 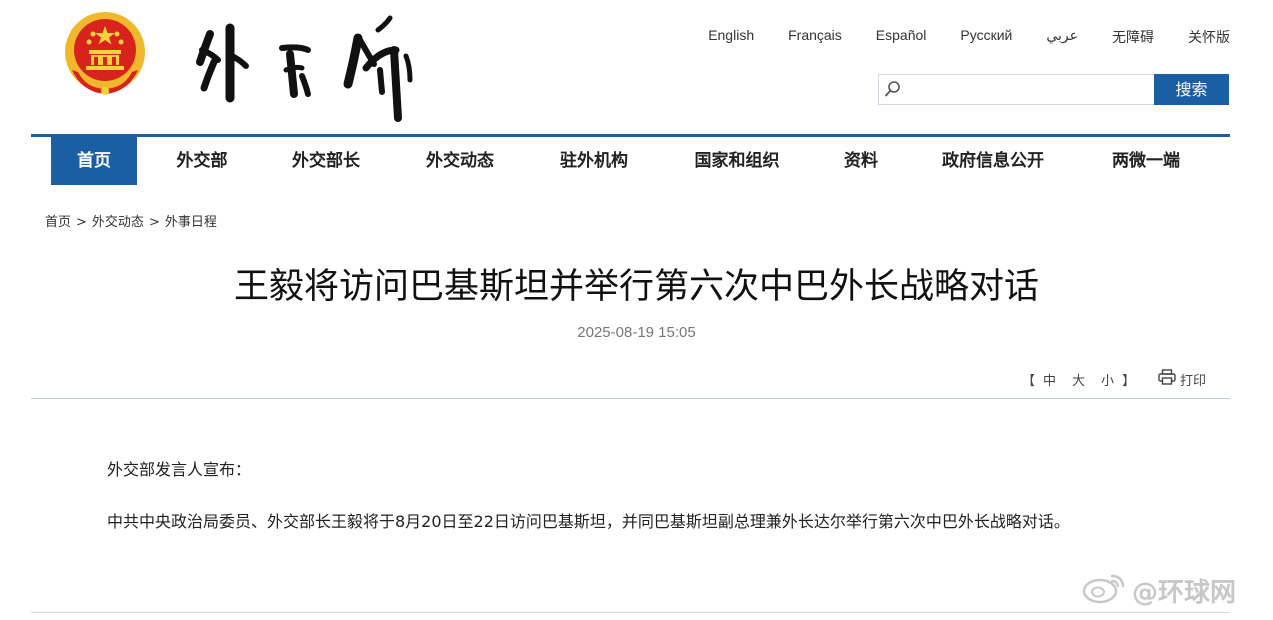 What do you see at coordinates (893, 89) in the screenshot?
I see `search-icon` at bounding box center [893, 89].